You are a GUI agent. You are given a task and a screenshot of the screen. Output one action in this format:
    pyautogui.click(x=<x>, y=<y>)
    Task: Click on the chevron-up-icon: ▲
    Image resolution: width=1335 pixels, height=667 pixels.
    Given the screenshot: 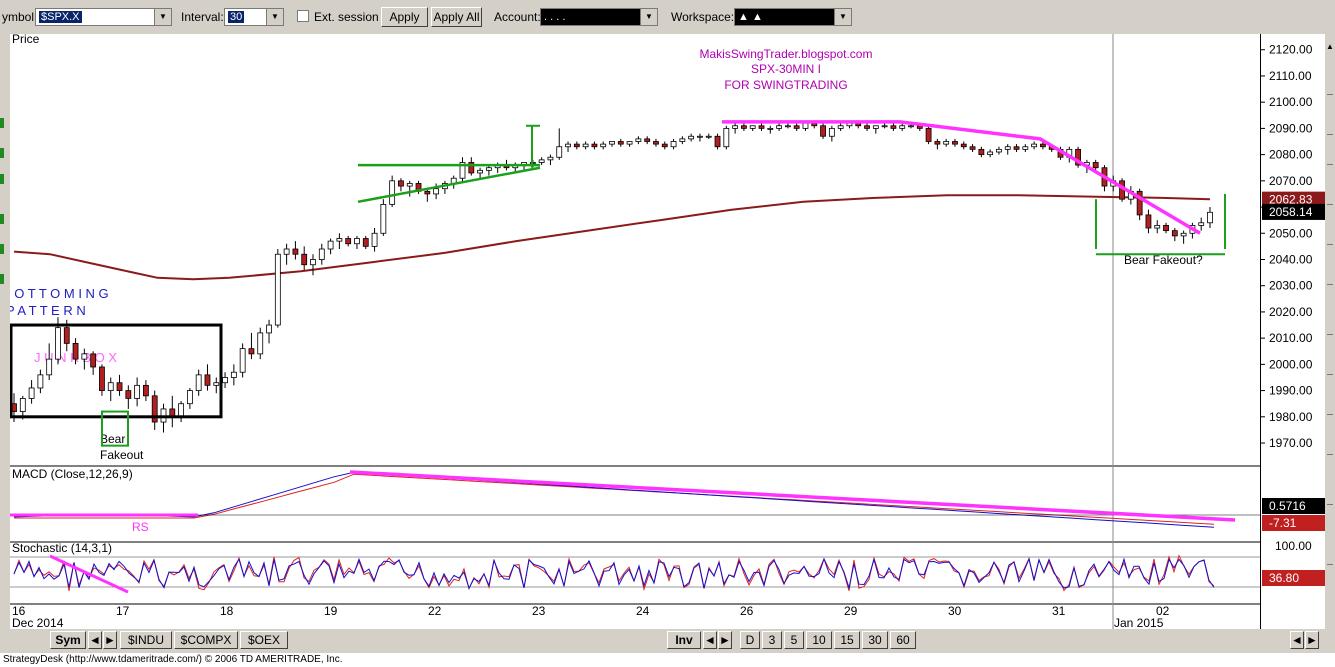 What is the action you would take?
    pyautogui.click(x=1330, y=46)
    